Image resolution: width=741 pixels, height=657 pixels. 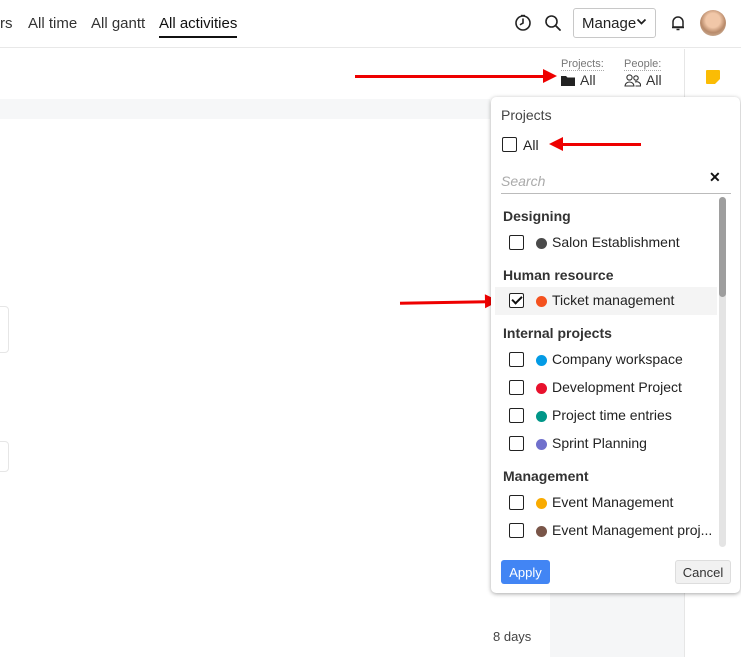 What do you see at coordinates (582, 64) in the screenshot?
I see `projects-filter-label: Projects:` at bounding box center [582, 64].